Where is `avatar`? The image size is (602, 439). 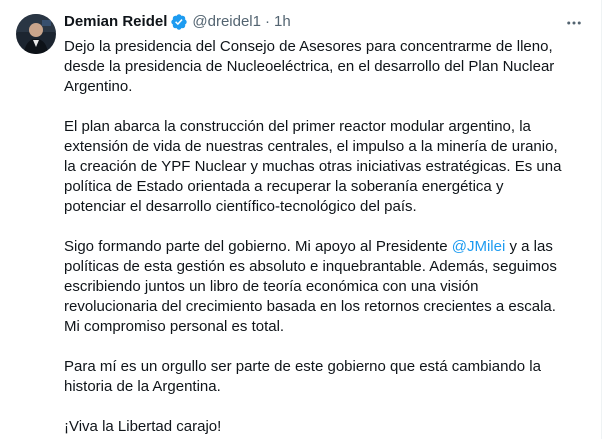
avatar is located at coordinates (36, 34).